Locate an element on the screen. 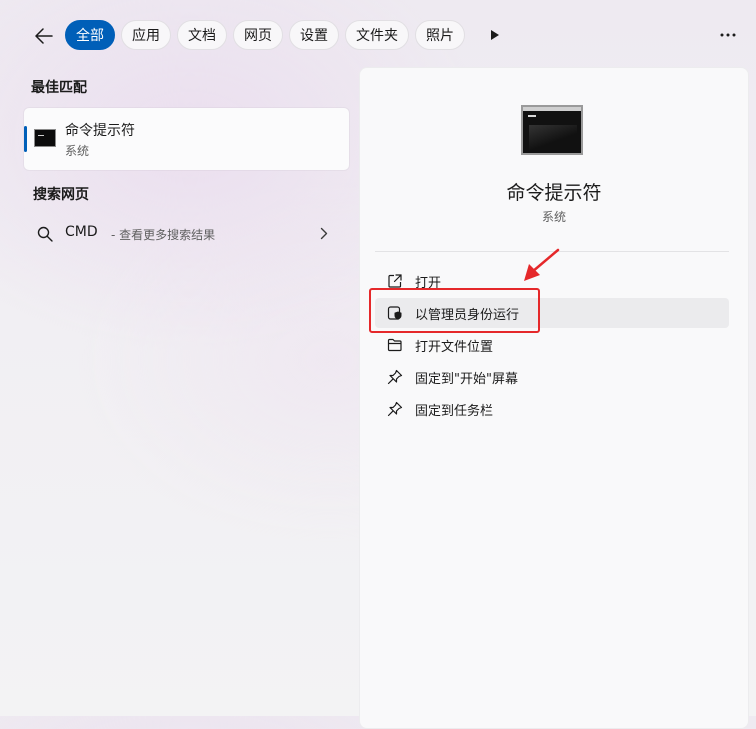  chip-settings: 设置 is located at coordinates (314, 35).